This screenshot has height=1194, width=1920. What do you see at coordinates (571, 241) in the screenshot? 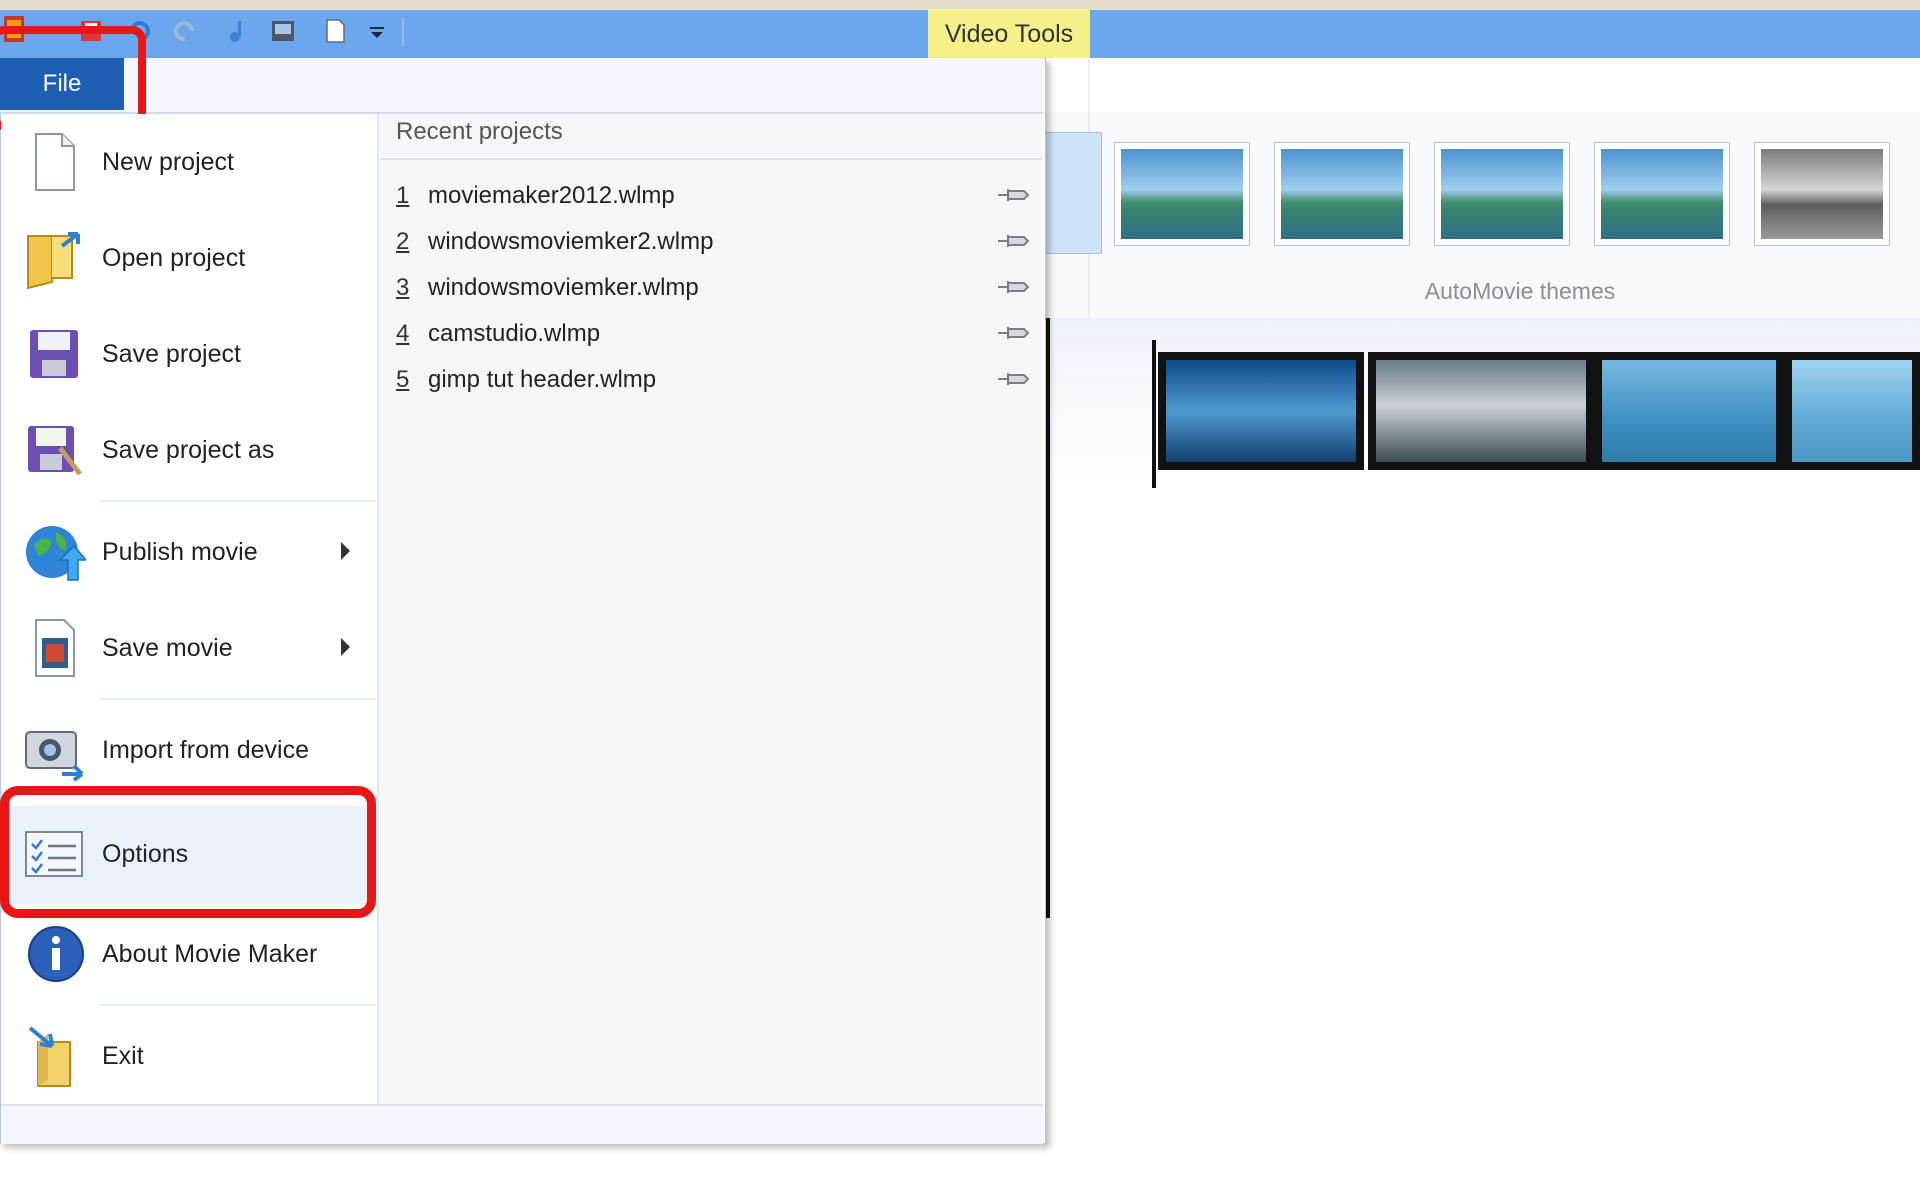
I see `recent-project-name: windowsmoviemker2.wlmp` at bounding box center [571, 241].